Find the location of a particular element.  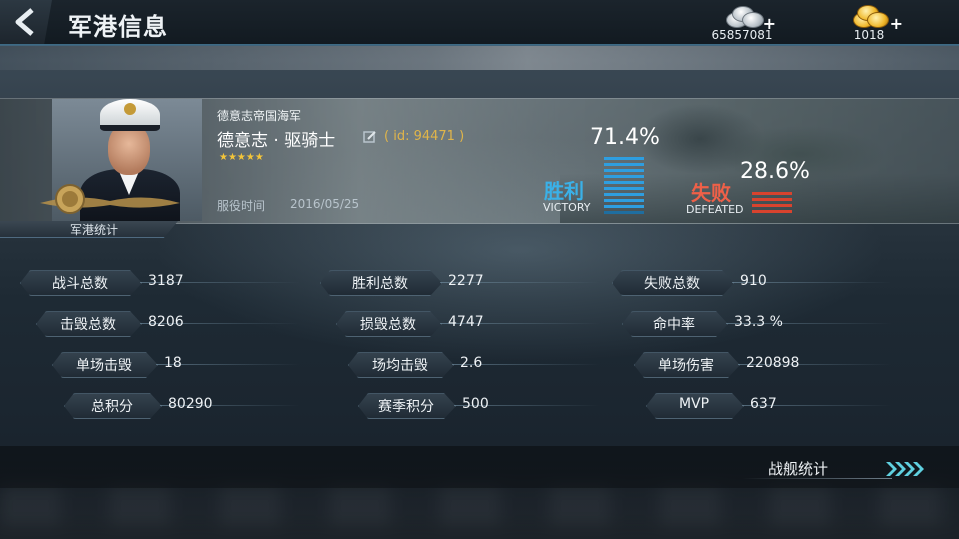

stat-value: 4747 is located at coordinates (466, 322).